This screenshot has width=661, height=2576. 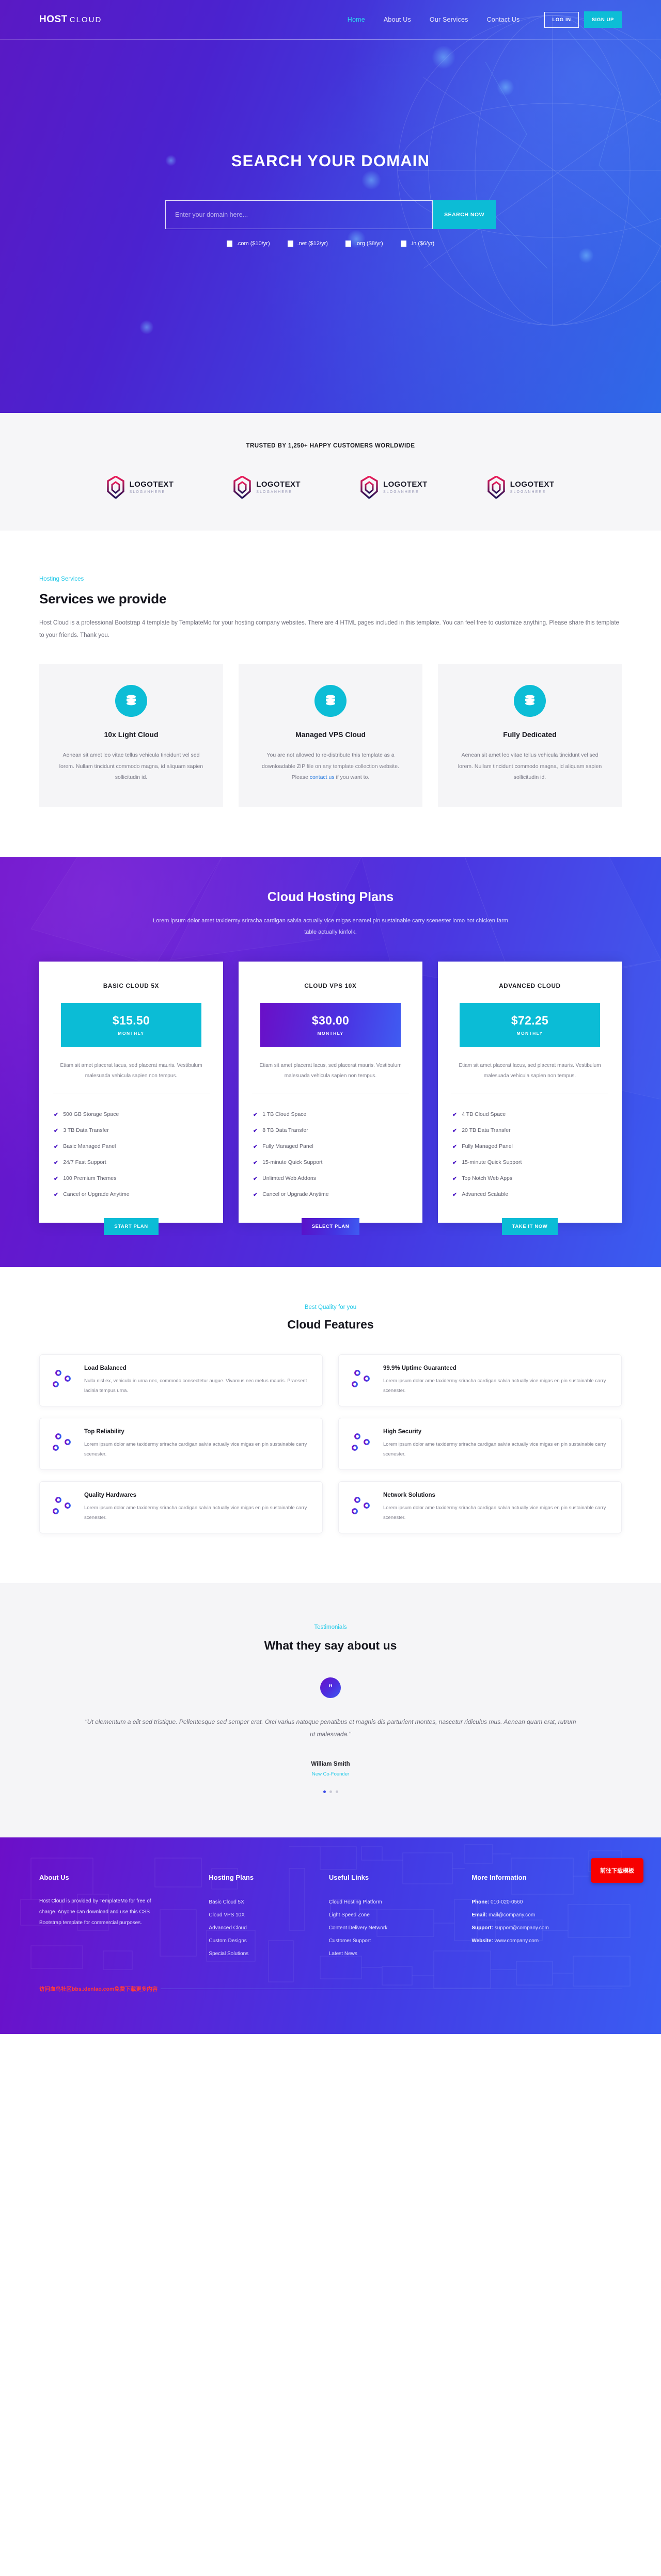 What do you see at coordinates (393, 1940) in the screenshot?
I see `footer-list-item: Customer Support` at bounding box center [393, 1940].